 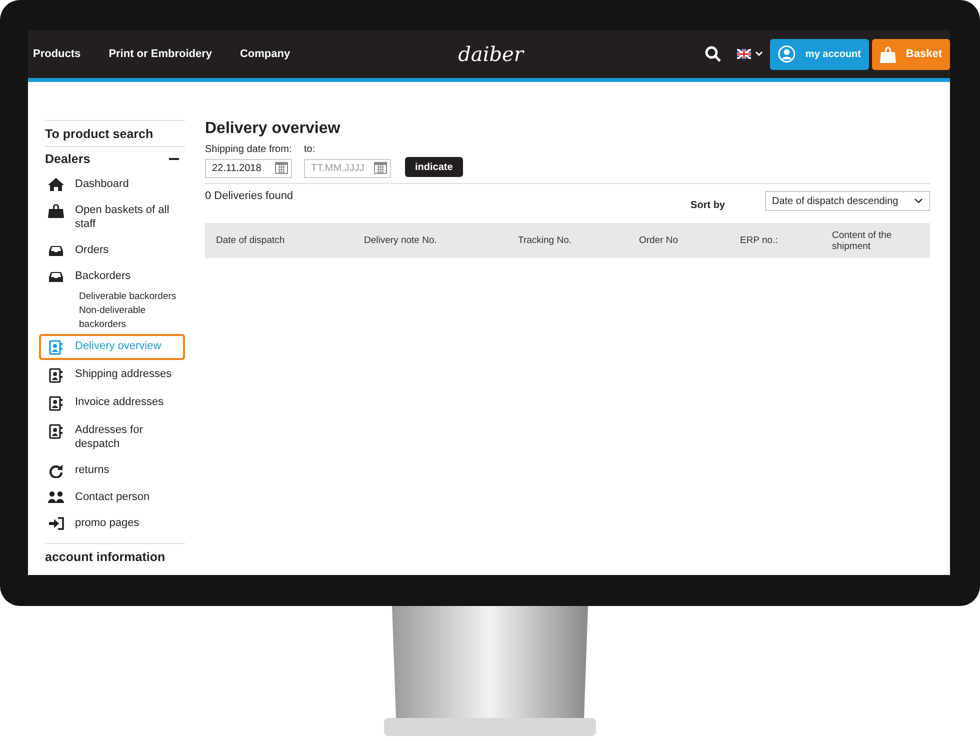 What do you see at coordinates (112, 470) in the screenshot?
I see `sidebar-item: returns` at bounding box center [112, 470].